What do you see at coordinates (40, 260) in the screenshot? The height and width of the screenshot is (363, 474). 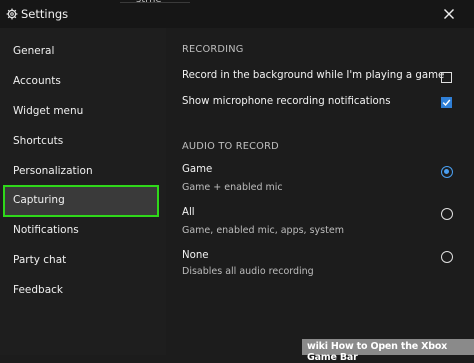 I see `sidebar-item-label: Party chat` at bounding box center [40, 260].